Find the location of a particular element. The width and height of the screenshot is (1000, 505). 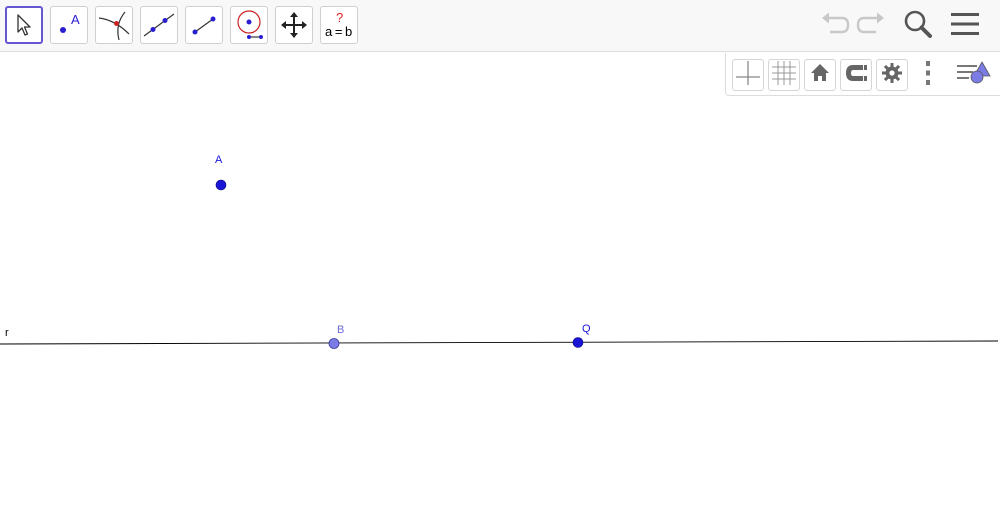

arrow-pointer-icon is located at coordinates (24, 25).